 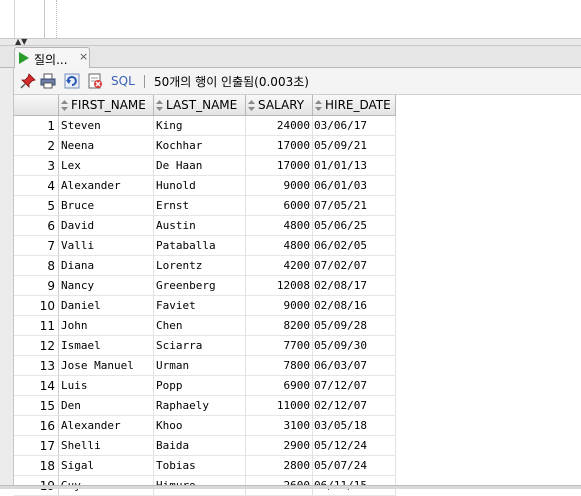 I want to click on cell-first-name: John, so click(x=106, y=326).